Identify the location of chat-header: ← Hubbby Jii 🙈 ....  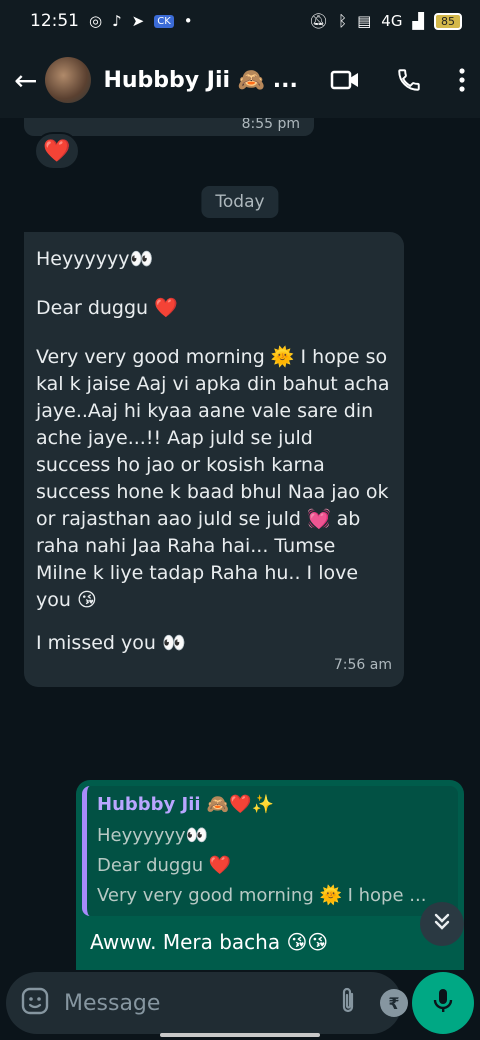
(240, 80).